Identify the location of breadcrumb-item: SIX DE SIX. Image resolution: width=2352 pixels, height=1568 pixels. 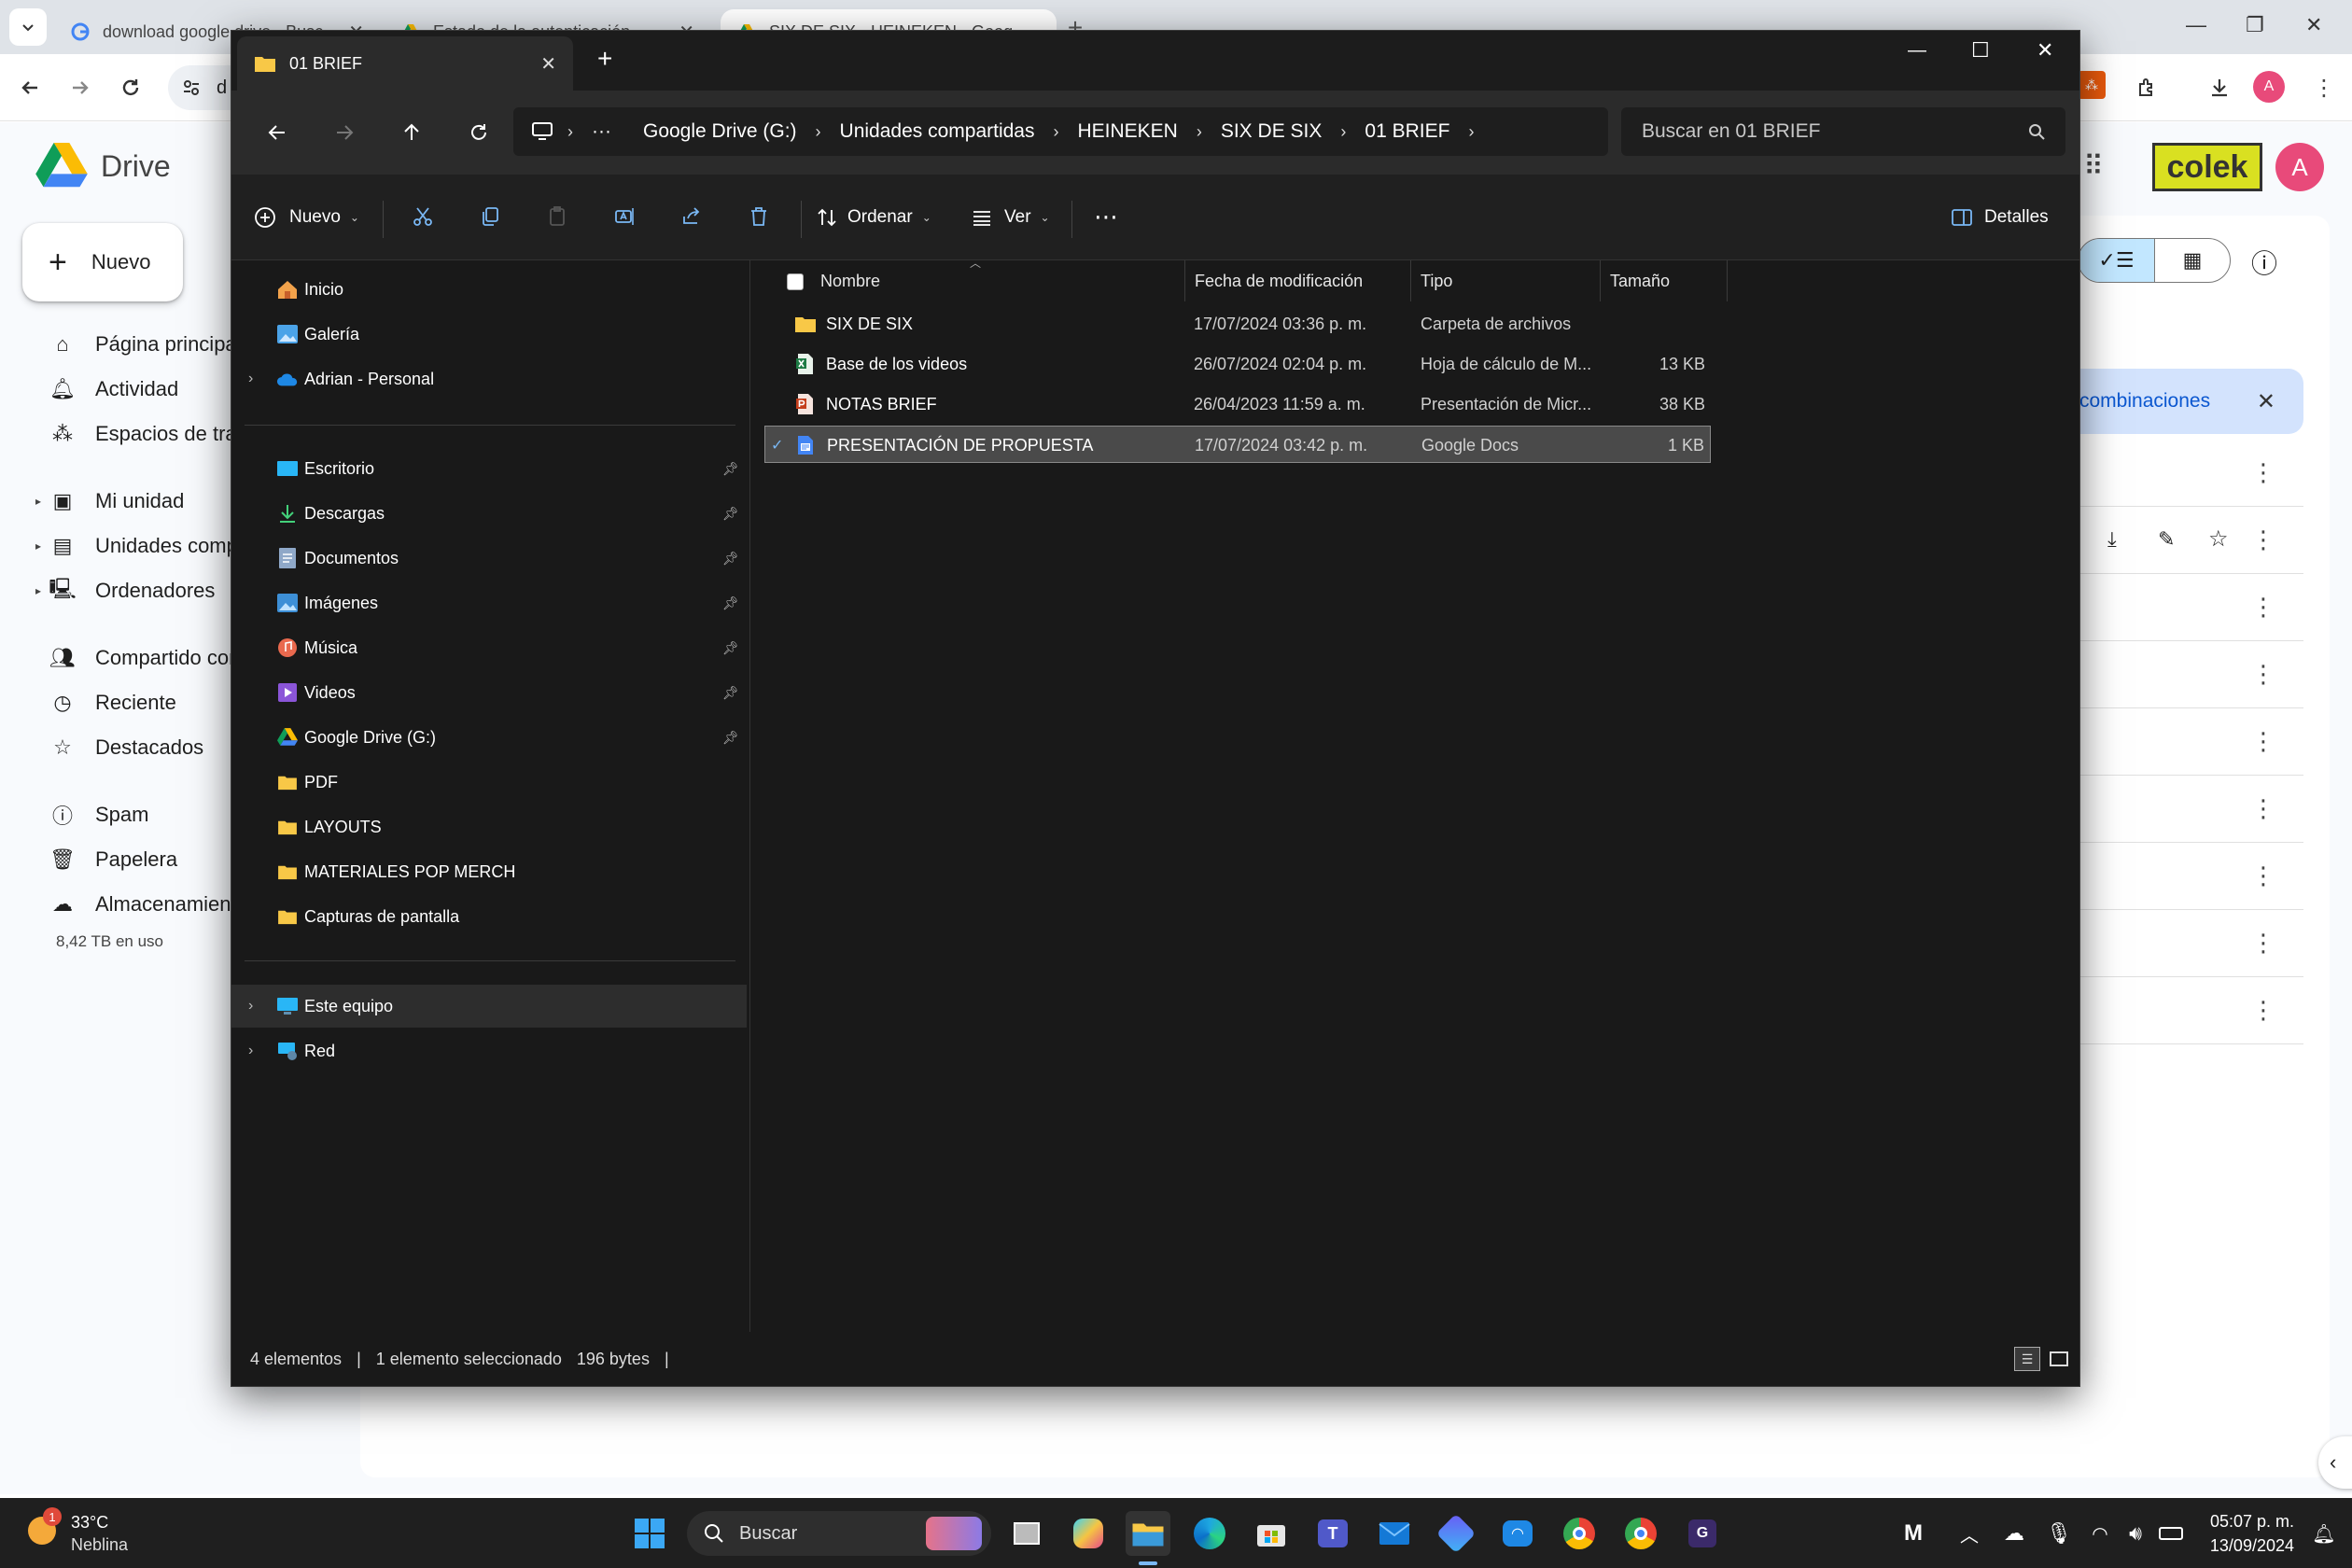
(1271, 131).